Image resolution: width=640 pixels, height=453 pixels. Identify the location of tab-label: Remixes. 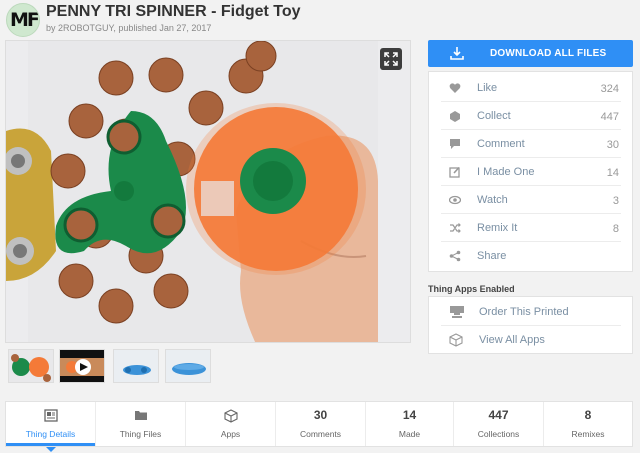
(588, 434).